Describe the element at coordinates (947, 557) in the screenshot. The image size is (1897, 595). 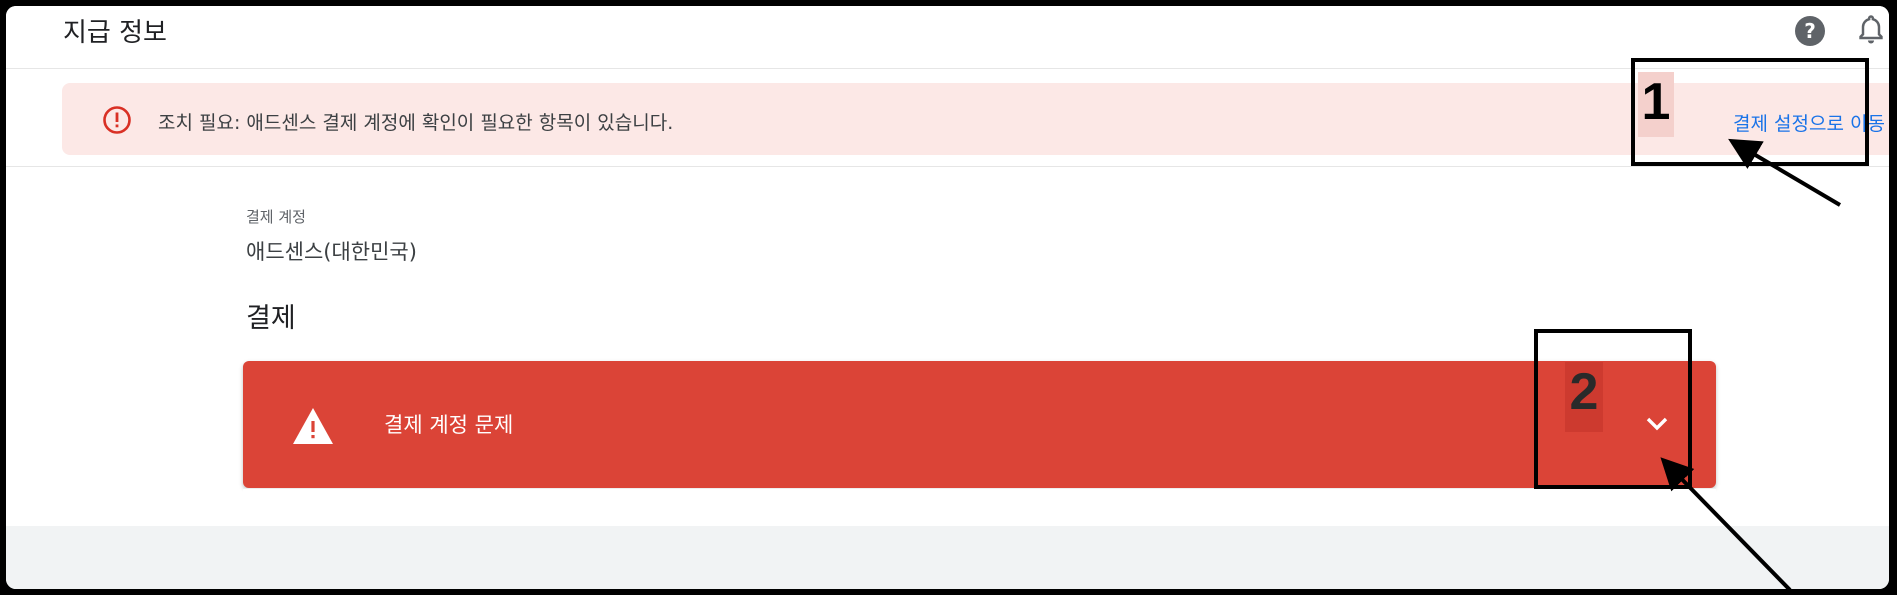
I see `footer-band` at that location.